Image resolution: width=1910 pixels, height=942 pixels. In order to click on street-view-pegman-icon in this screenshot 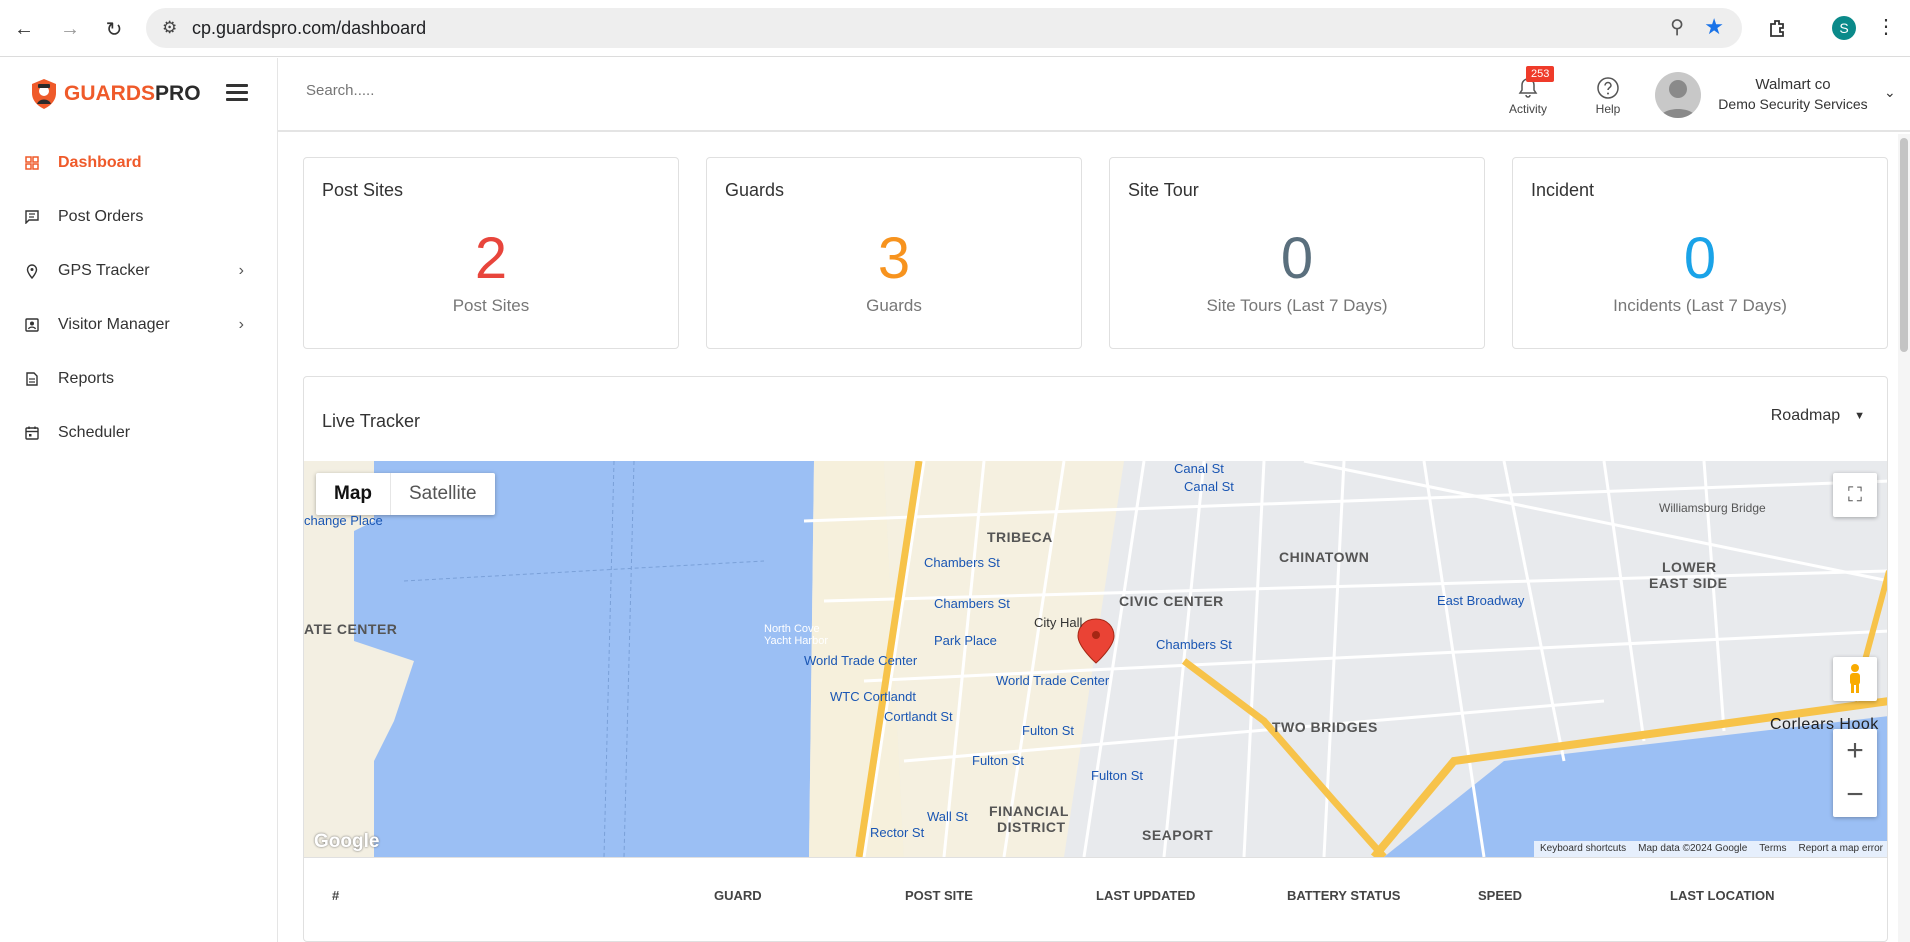, I will do `click(1855, 679)`.